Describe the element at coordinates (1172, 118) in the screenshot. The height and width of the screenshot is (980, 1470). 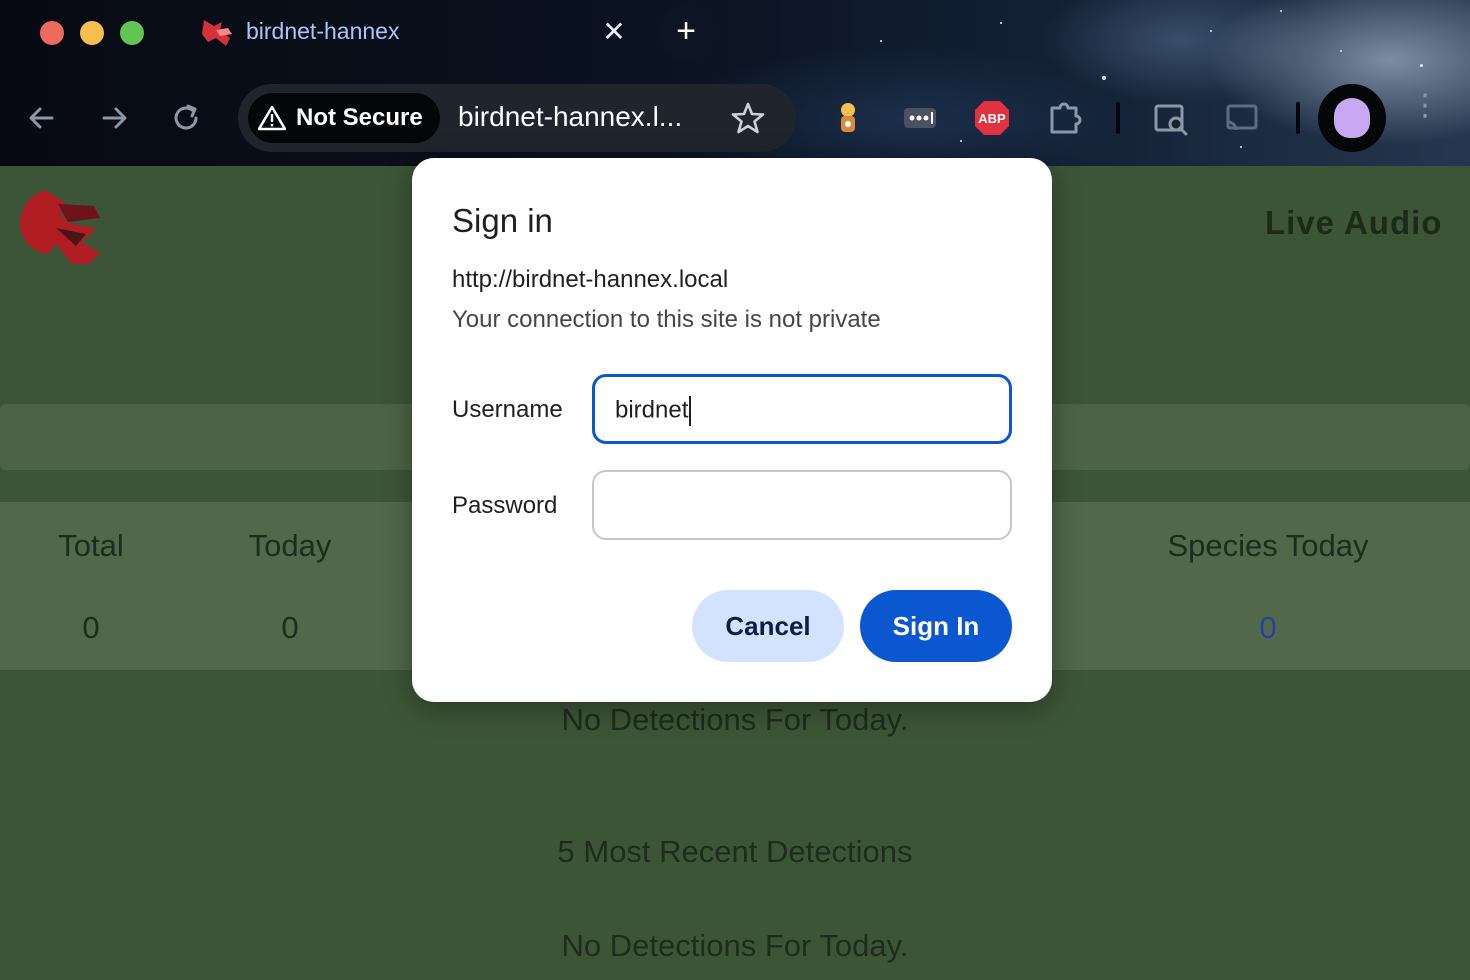
I see `search-inspect-icon` at that location.